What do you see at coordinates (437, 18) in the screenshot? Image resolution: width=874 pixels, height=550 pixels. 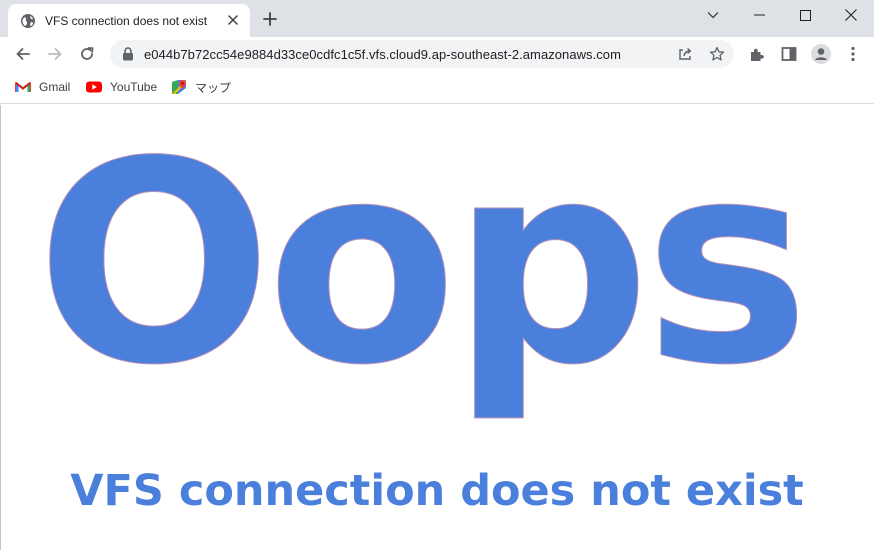 I see `tab-strip: VFS connection does not exist` at bounding box center [437, 18].